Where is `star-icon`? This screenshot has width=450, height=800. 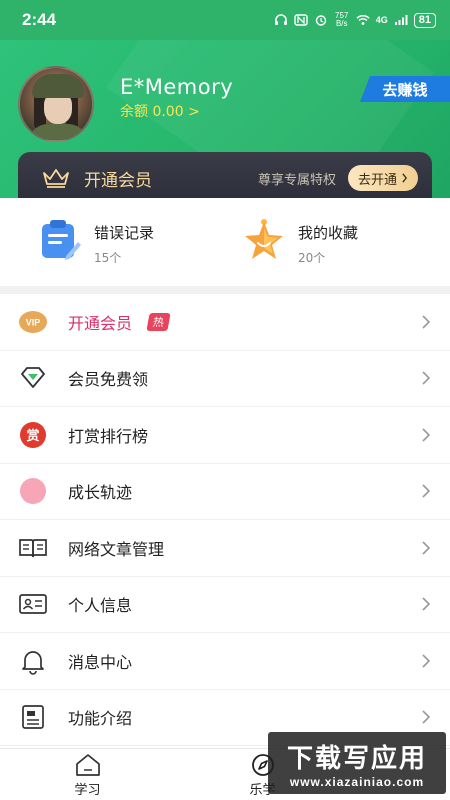 star-icon is located at coordinates (264, 239).